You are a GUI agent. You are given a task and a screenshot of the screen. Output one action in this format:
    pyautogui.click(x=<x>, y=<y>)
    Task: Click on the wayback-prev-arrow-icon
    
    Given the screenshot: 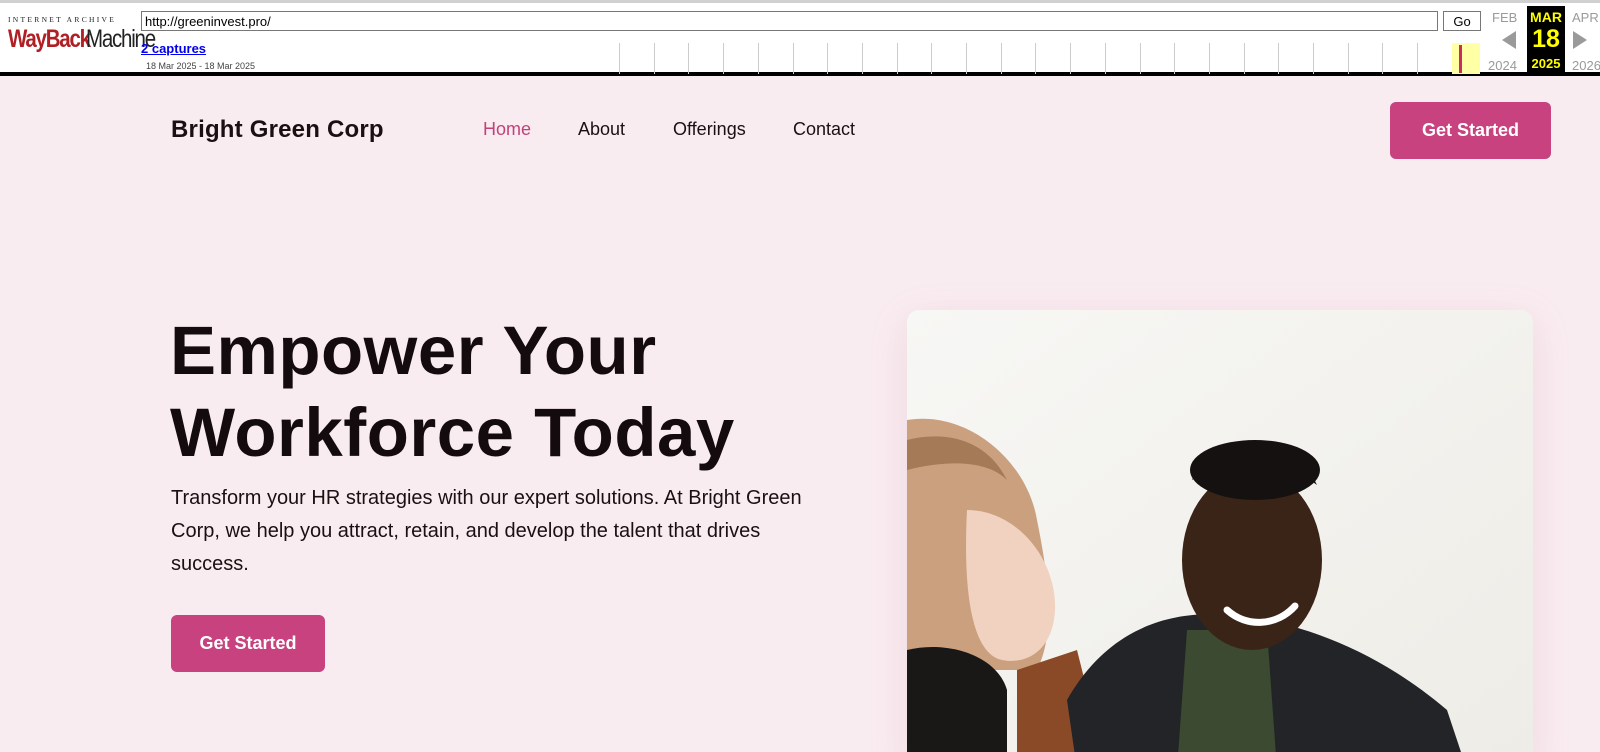 What is the action you would take?
    pyautogui.click(x=1509, y=40)
    